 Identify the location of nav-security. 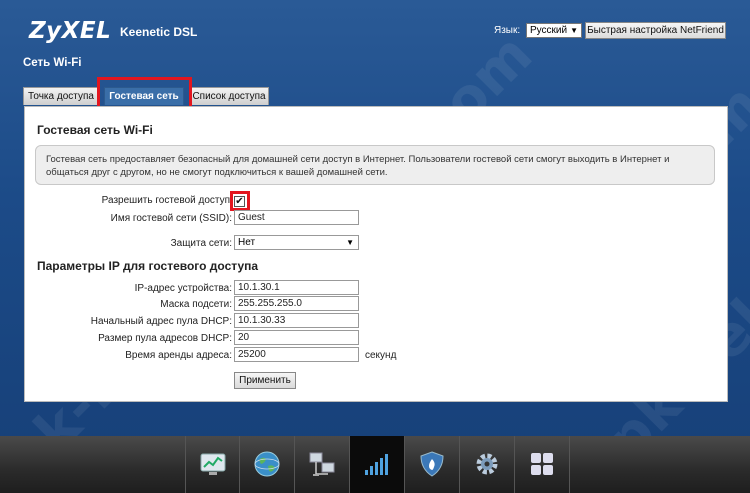
(432, 464).